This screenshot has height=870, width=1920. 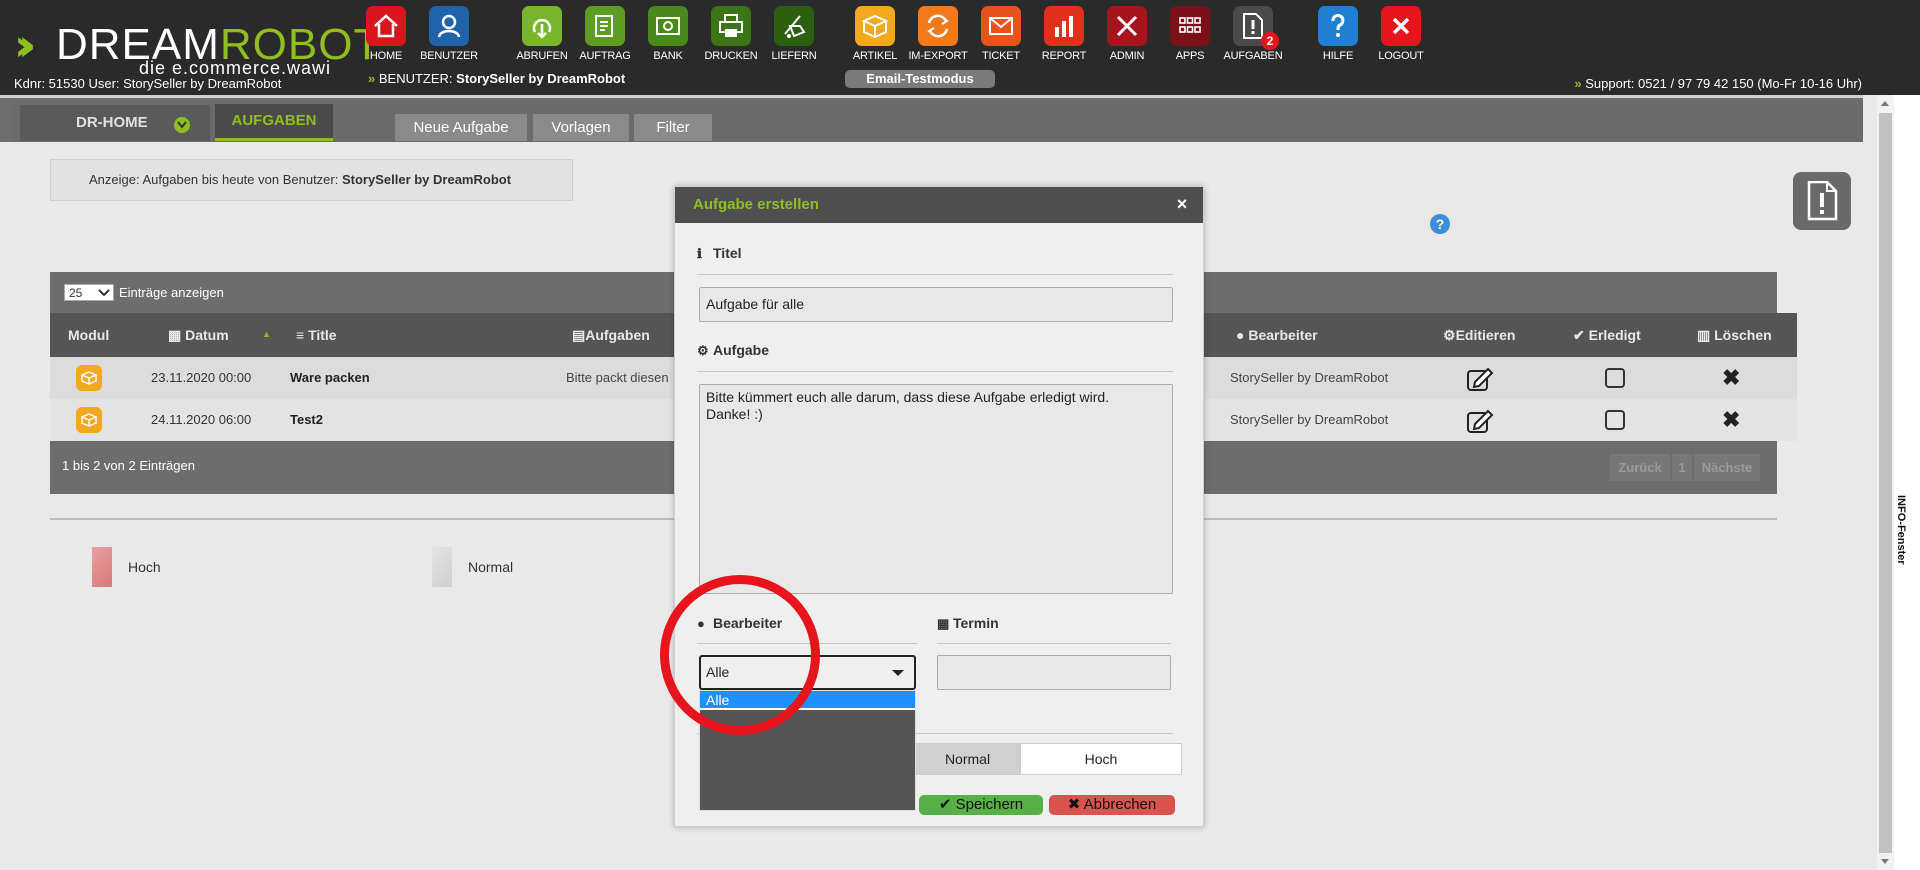 I want to click on nav-hilfe: HILFE, so click(x=1338, y=34).